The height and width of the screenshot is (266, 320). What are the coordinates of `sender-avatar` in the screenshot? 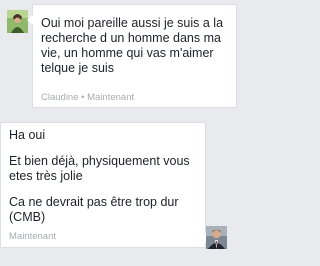 It's located at (17, 21).